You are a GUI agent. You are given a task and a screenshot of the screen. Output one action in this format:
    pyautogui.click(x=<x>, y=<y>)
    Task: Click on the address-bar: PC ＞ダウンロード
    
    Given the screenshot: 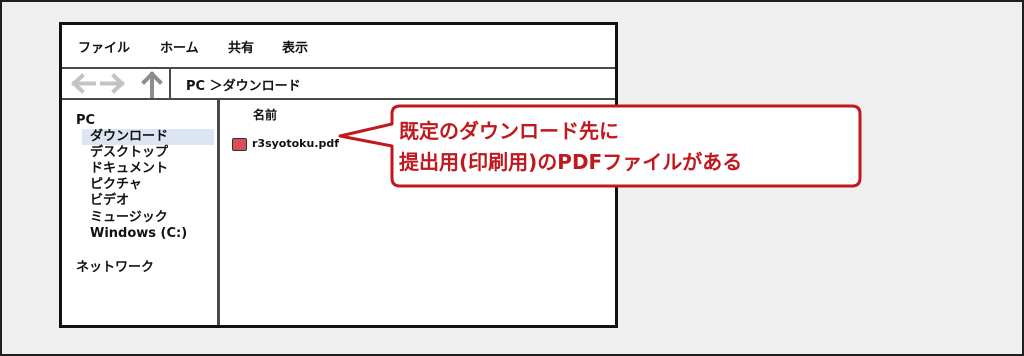 What is the action you would take?
    pyautogui.click(x=338, y=84)
    